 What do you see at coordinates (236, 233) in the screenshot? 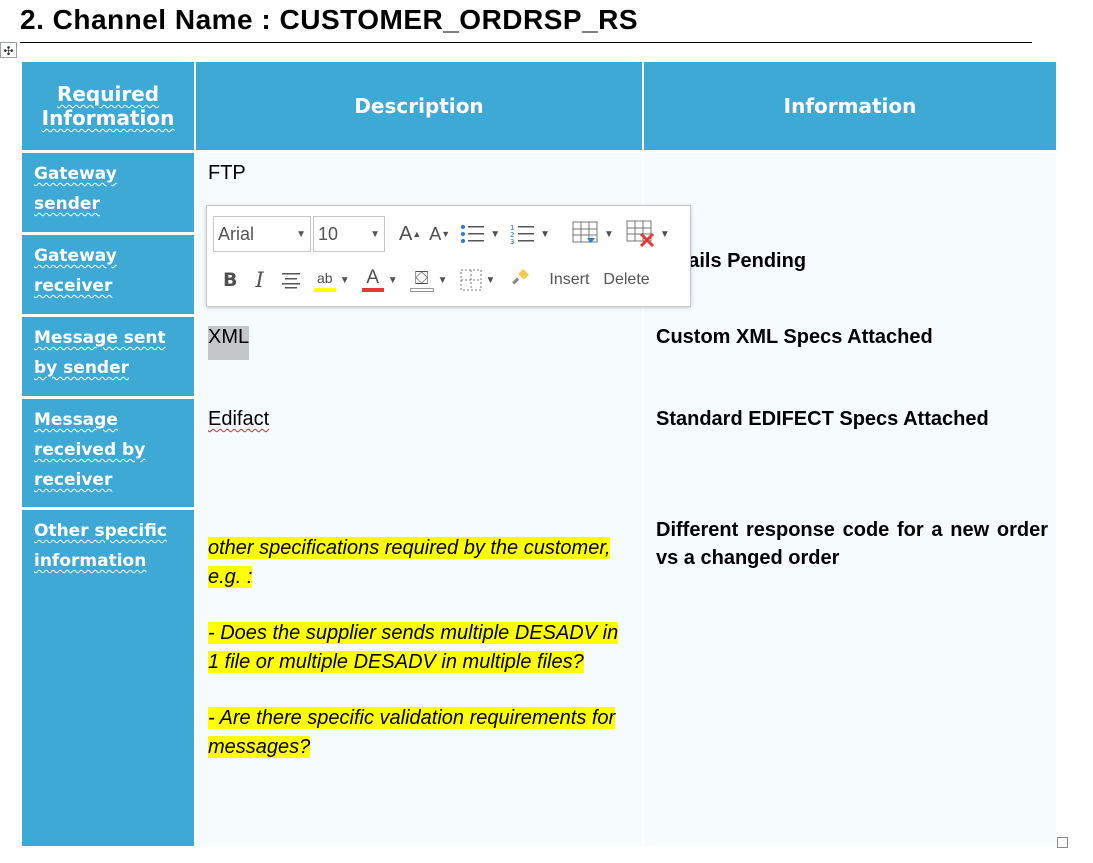
I see `font-name-value: Arial` at bounding box center [236, 233].